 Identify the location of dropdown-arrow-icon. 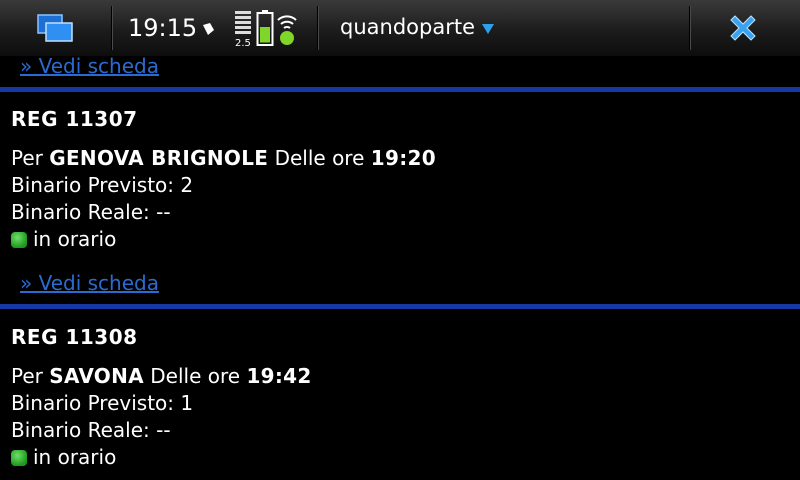
(488, 29).